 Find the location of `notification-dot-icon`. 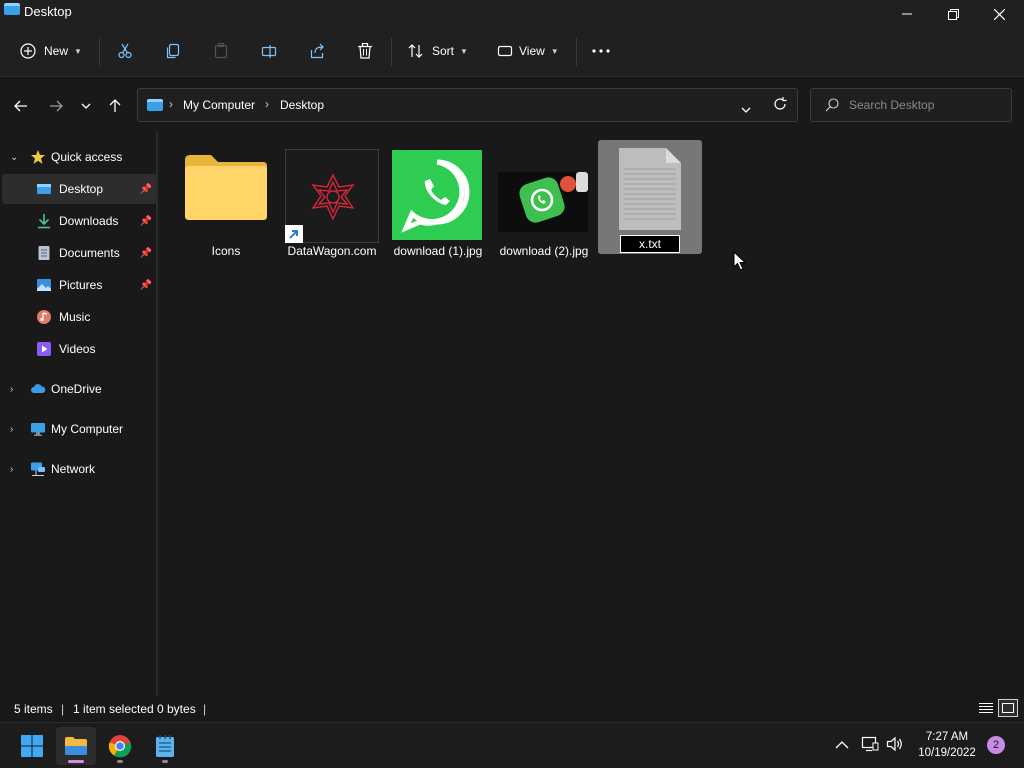

notification-dot-icon is located at coordinates (568, 184).